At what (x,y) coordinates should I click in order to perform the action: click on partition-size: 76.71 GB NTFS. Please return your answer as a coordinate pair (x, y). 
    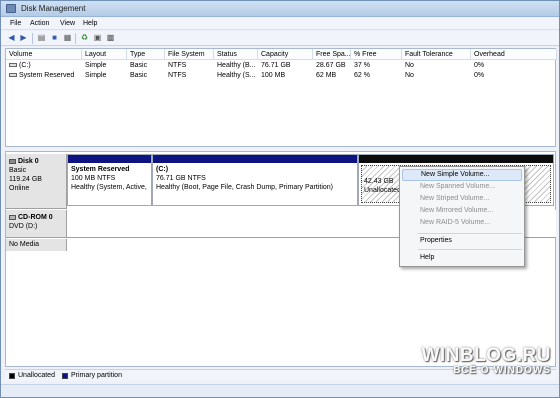
    Looking at the image, I should click on (181, 178).